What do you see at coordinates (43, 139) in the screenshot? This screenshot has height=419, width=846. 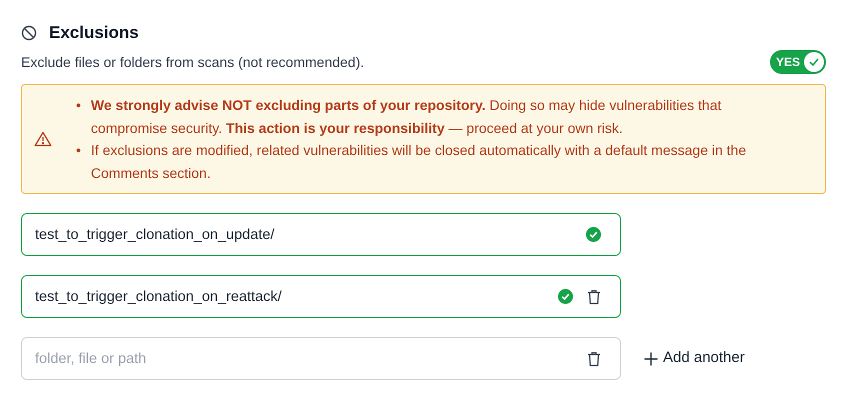 I see `warning-icon` at bounding box center [43, 139].